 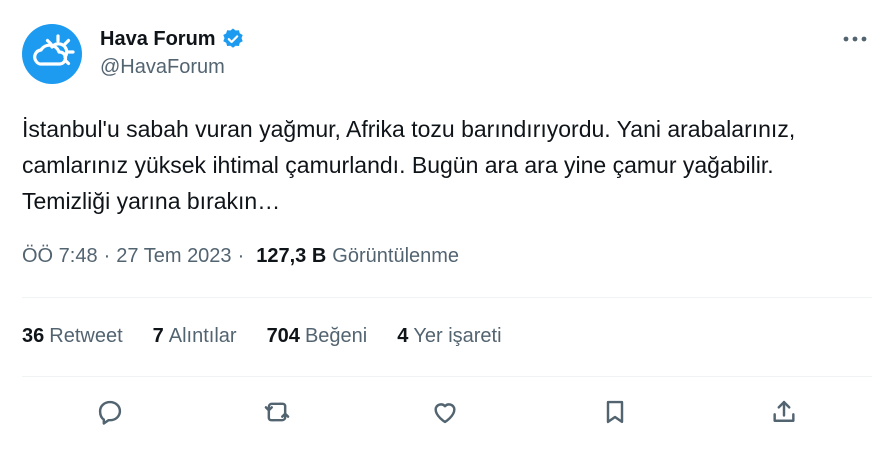 What do you see at coordinates (86, 336) in the screenshot?
I see `retweets-label: Retweet` at bounding box center [86, 336].